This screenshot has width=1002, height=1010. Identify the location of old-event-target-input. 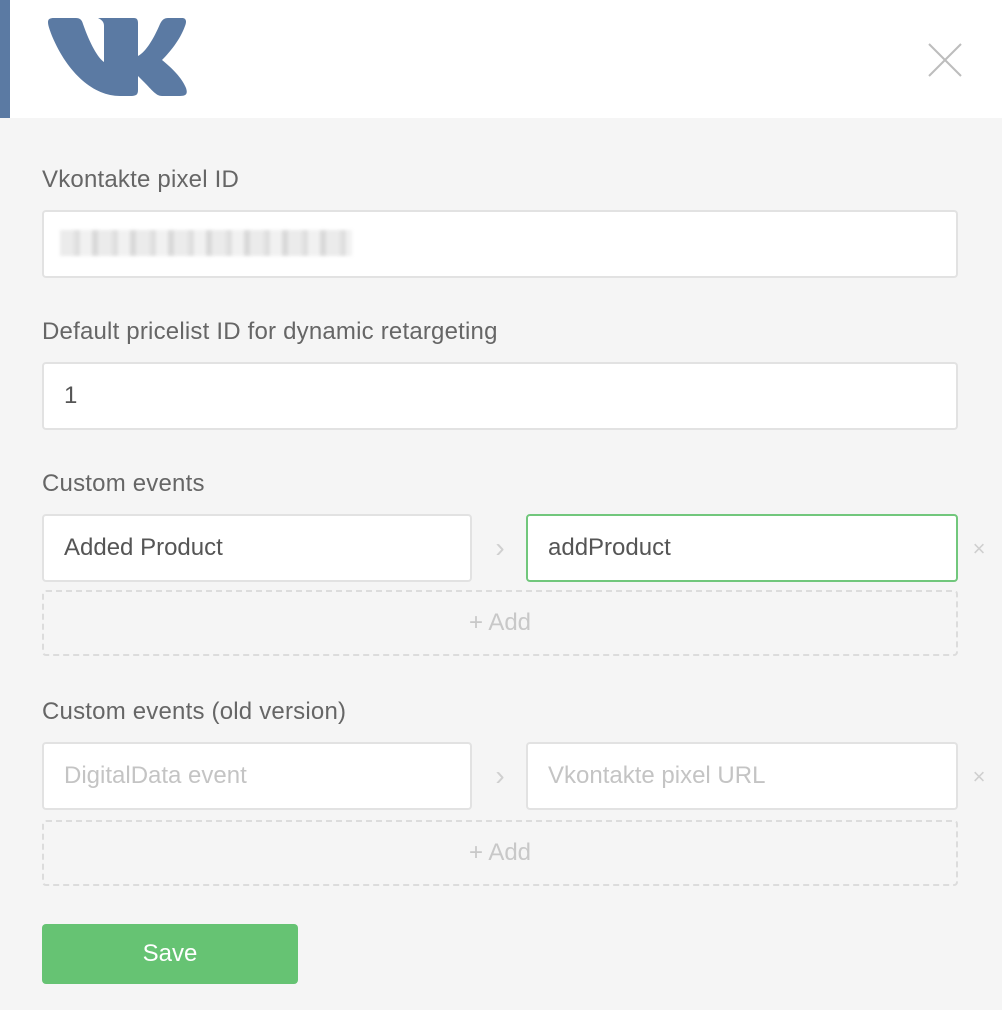
(742, 776).